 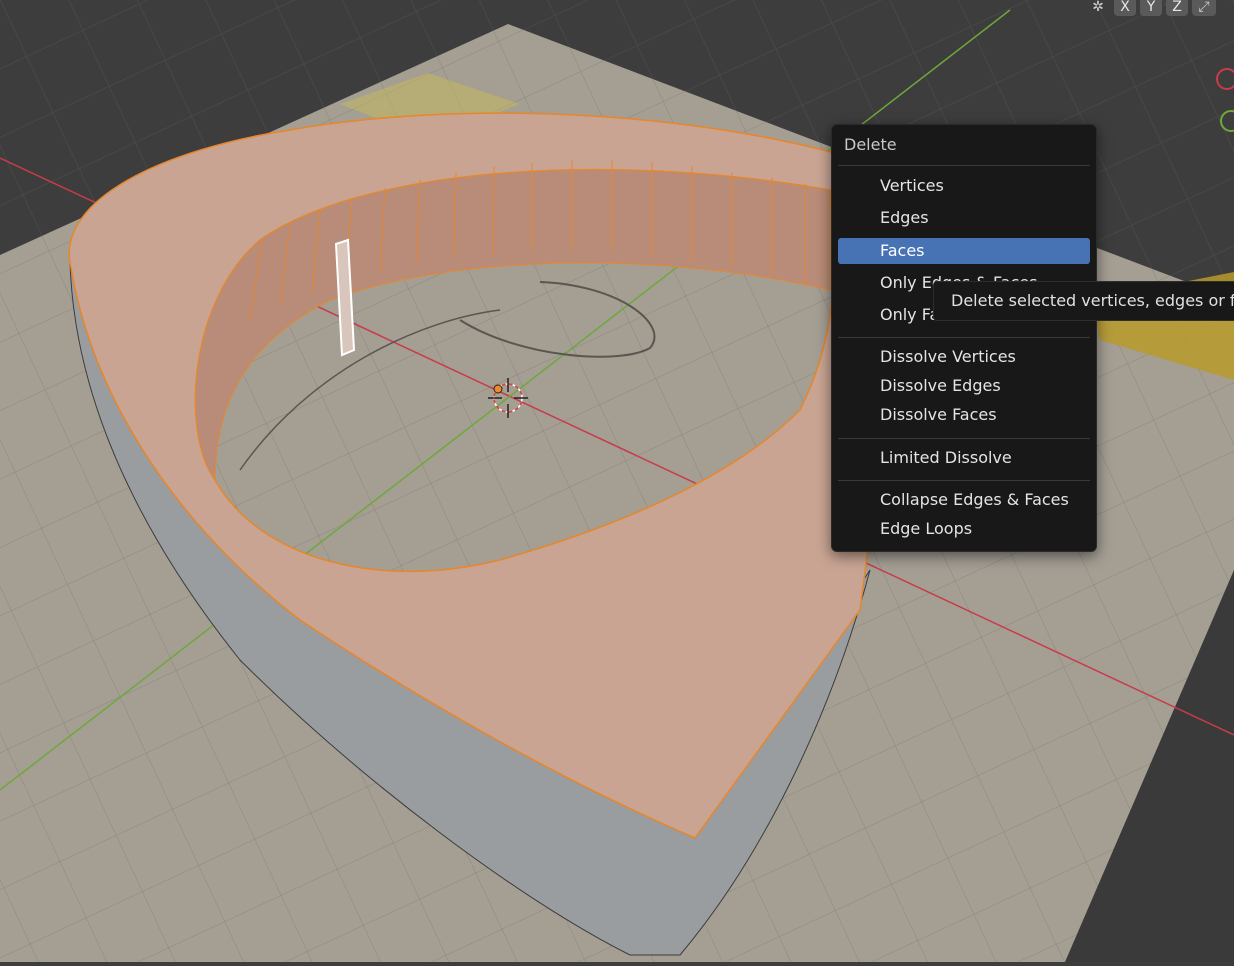 I want to click on menu-item-label: Dissolve Edges, so click(x=940, y=385).